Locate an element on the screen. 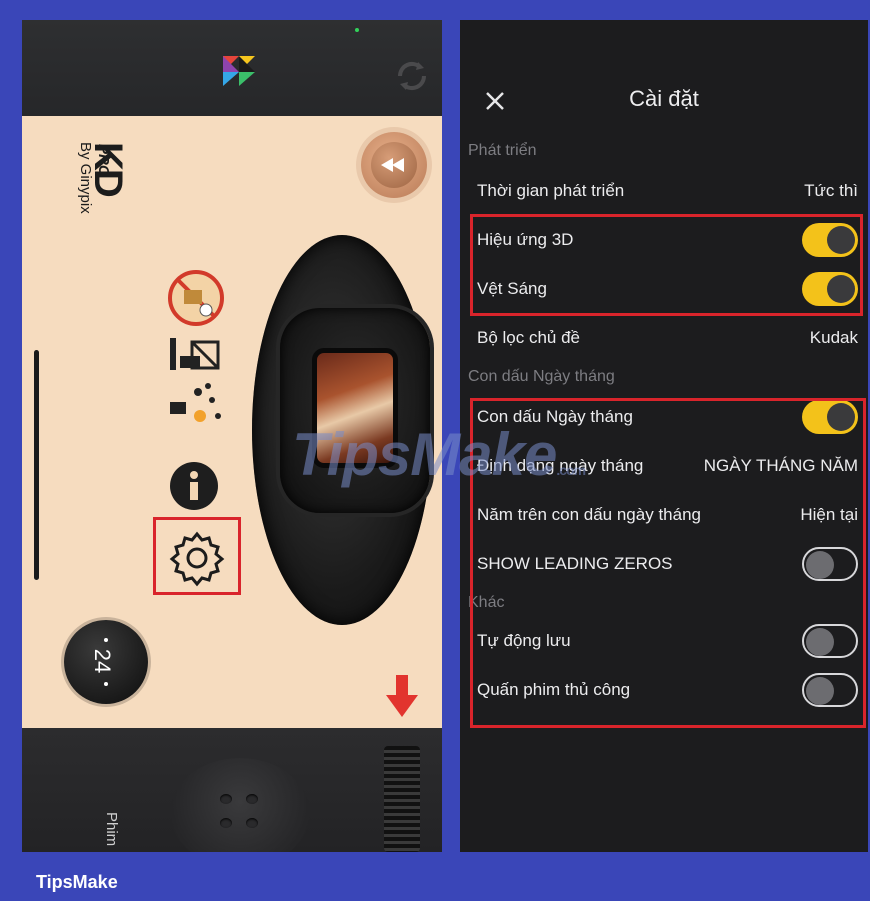  brand-pro: PRO is located at coordinates (103, 160).